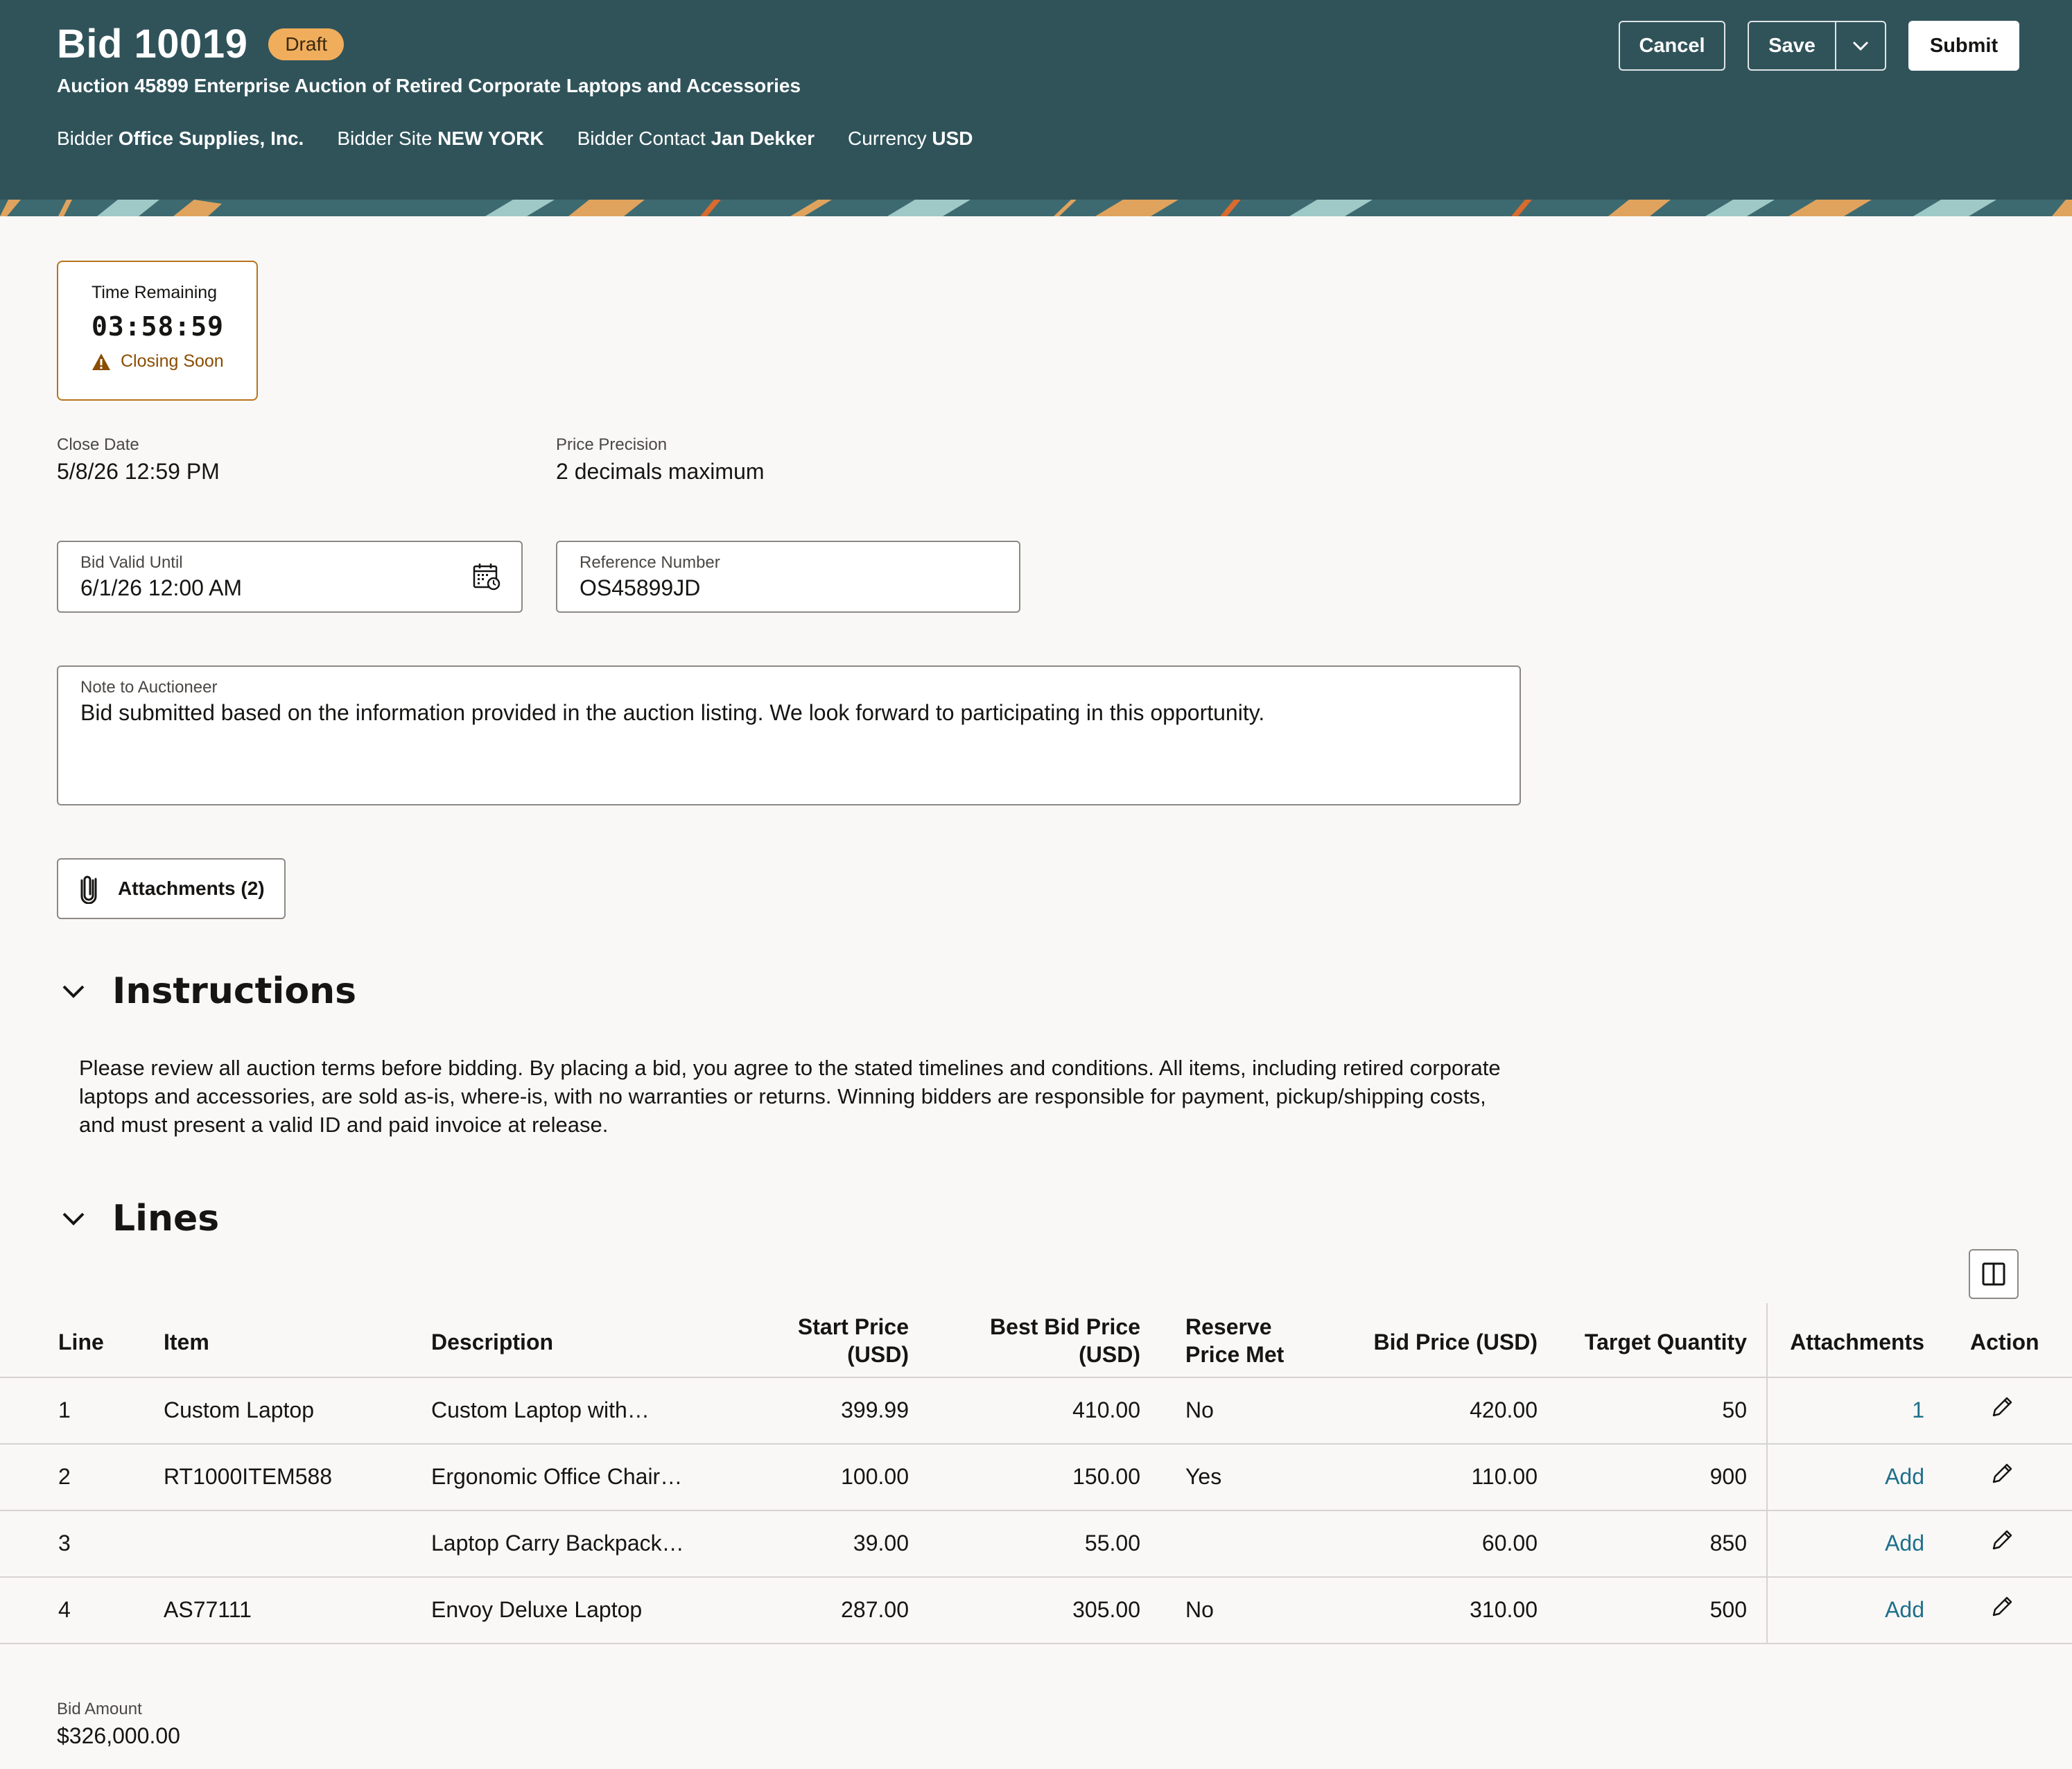  Describe the element at coordinates (191, 888) in the screenshot. I see `attachments-button-label: Attachments (2)` at that location.